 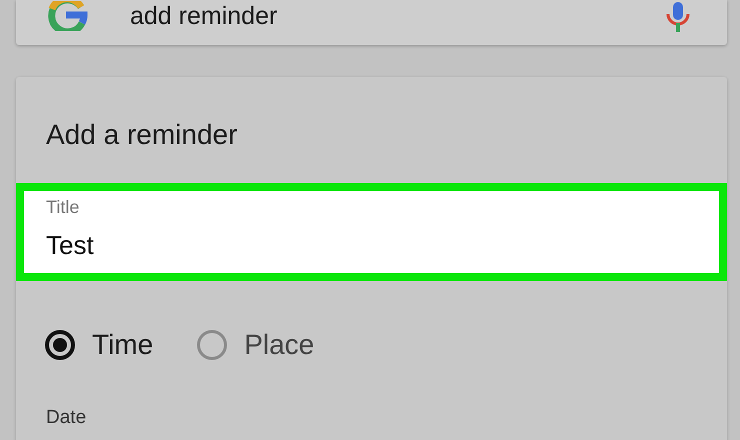 What do you see at coordinates (371, 22) in the screenshot?
I see `search-bar: add reminder` at bounding box center [371, 22].